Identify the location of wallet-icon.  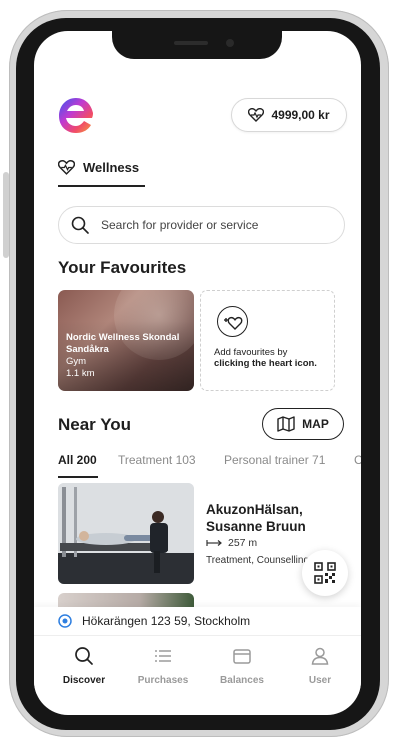
(242, 656).